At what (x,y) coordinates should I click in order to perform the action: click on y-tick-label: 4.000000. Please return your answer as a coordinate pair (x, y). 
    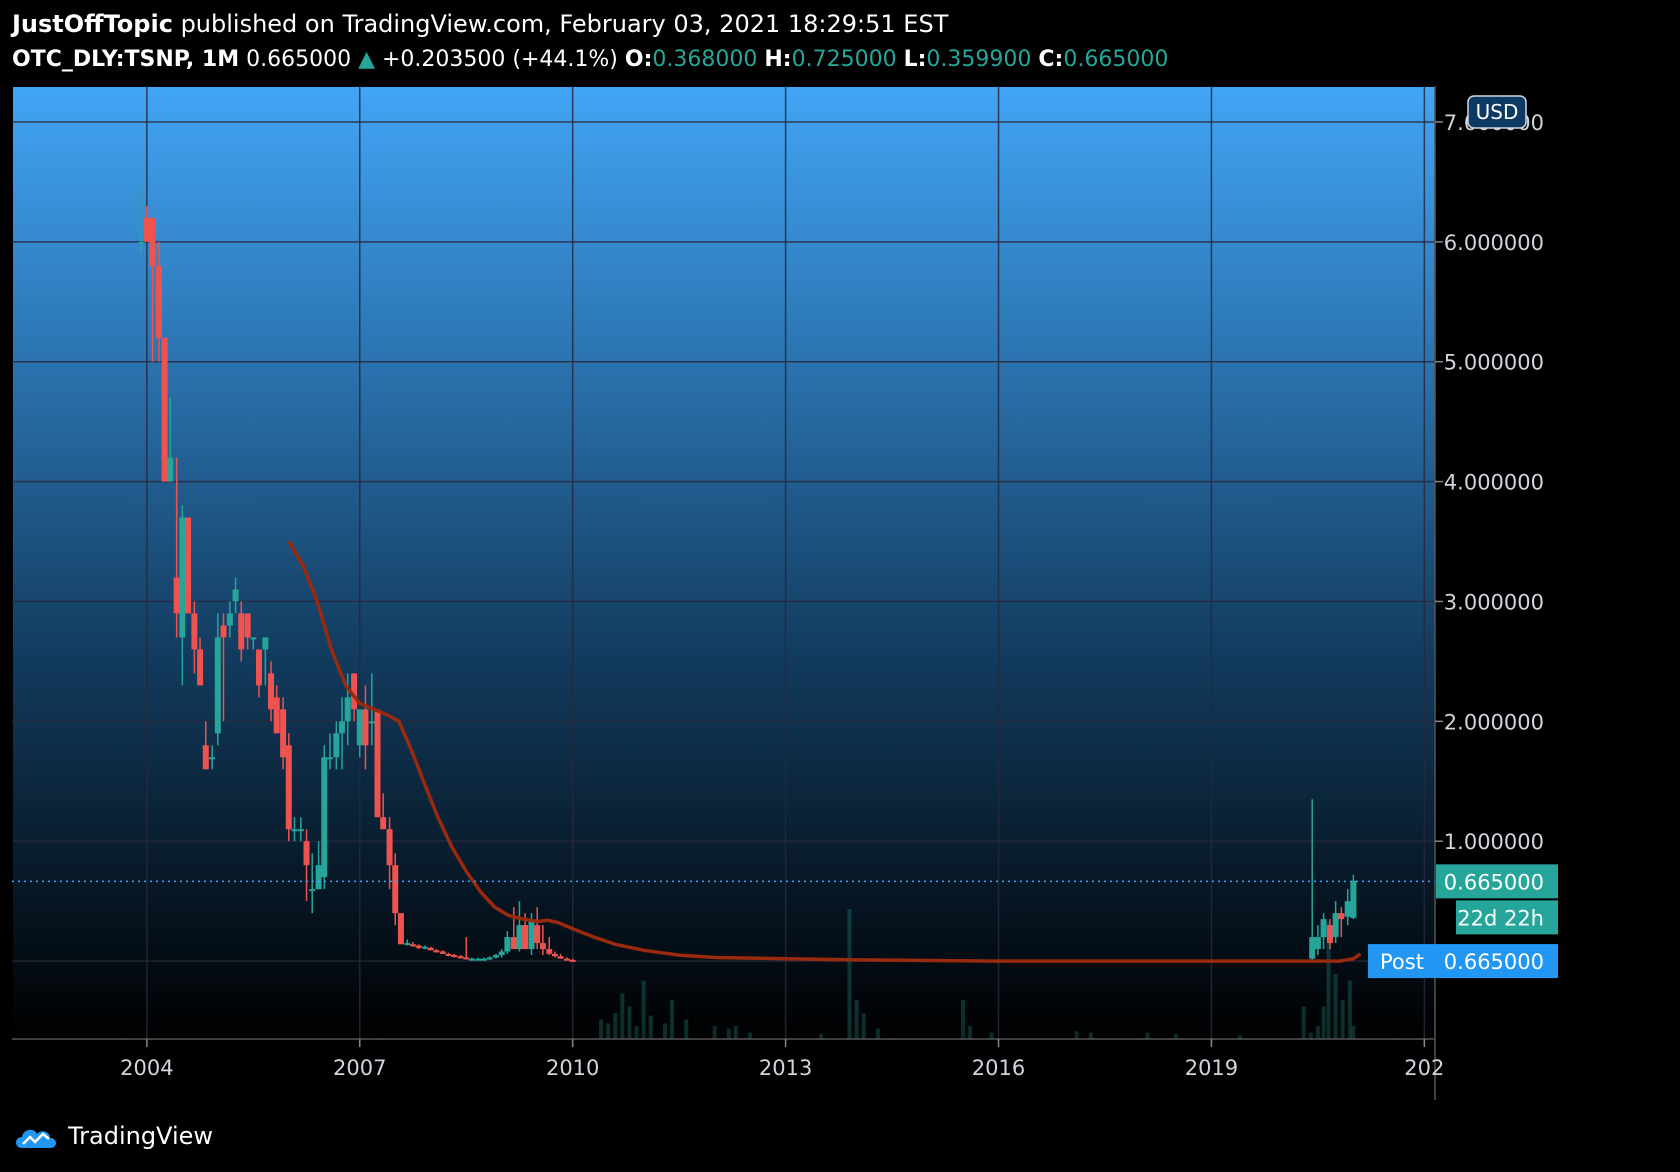
    Looking at the image, I should click on (1494, 483).